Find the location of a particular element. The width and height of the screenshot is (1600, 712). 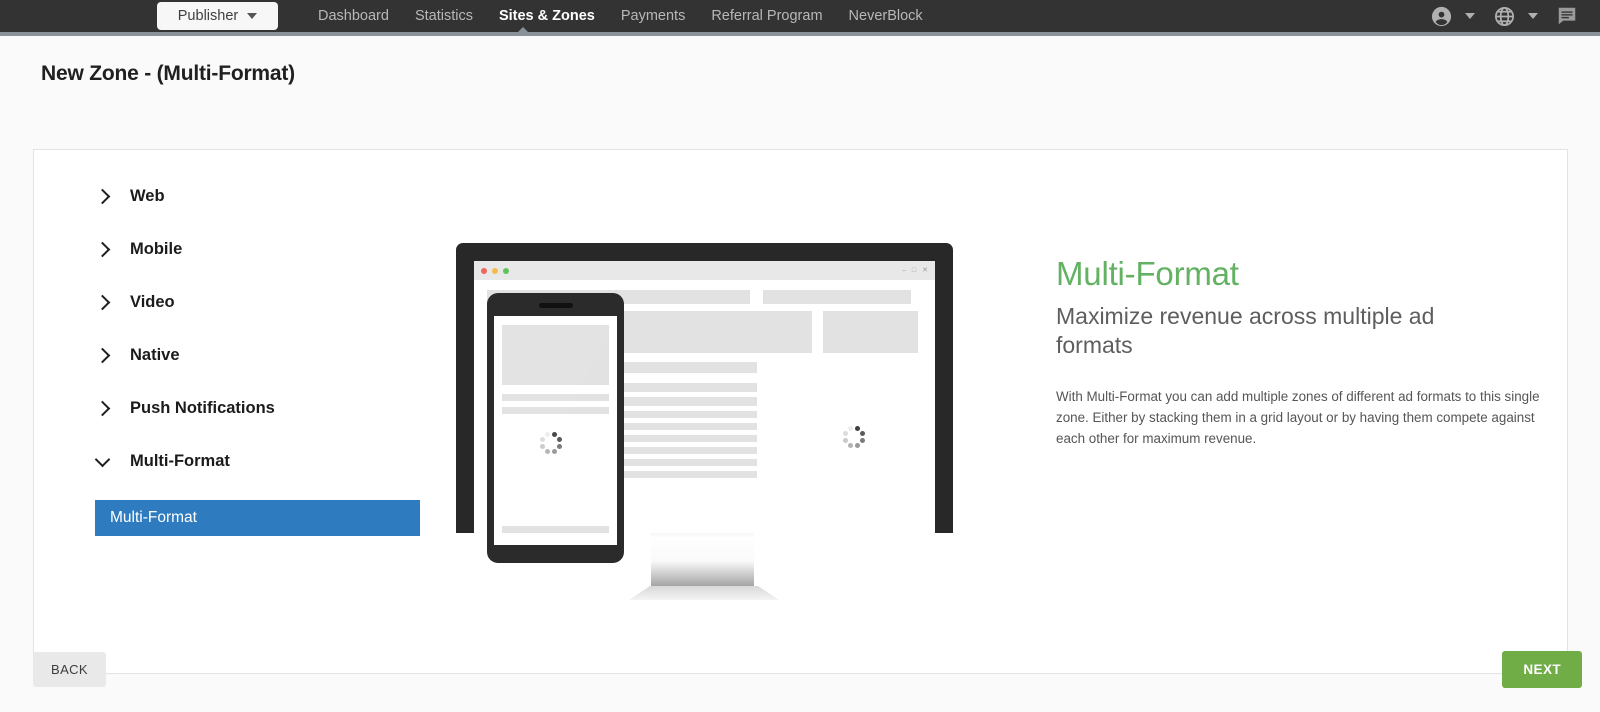

globe-icon is located at coordinates (1504, 16).